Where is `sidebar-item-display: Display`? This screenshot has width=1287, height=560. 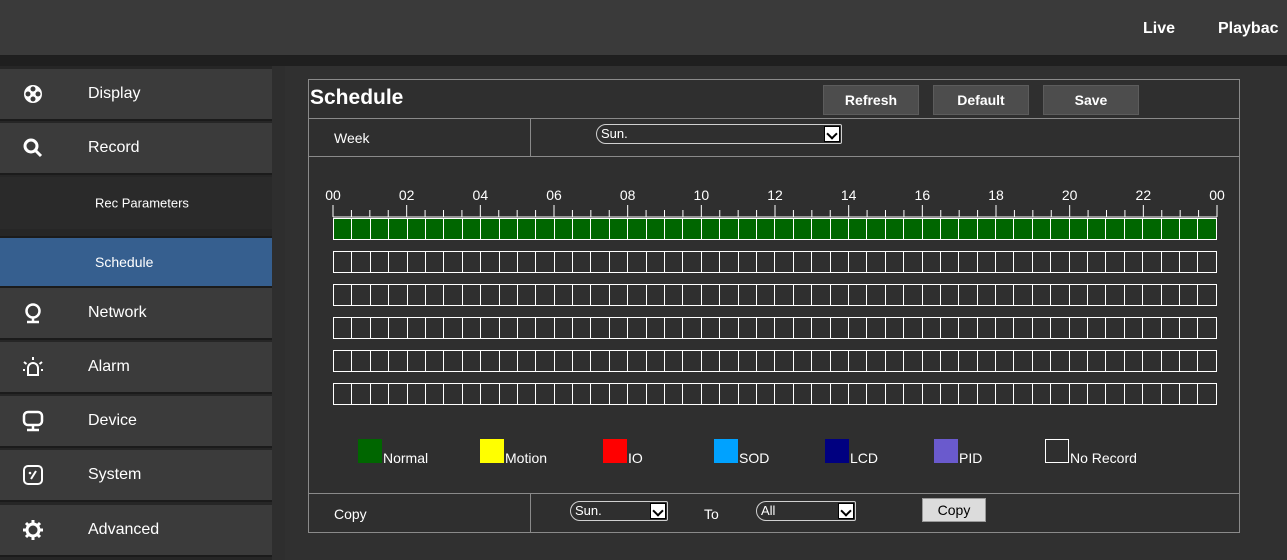
sidebar-item-display: Display is located at coordinates (136, 95).